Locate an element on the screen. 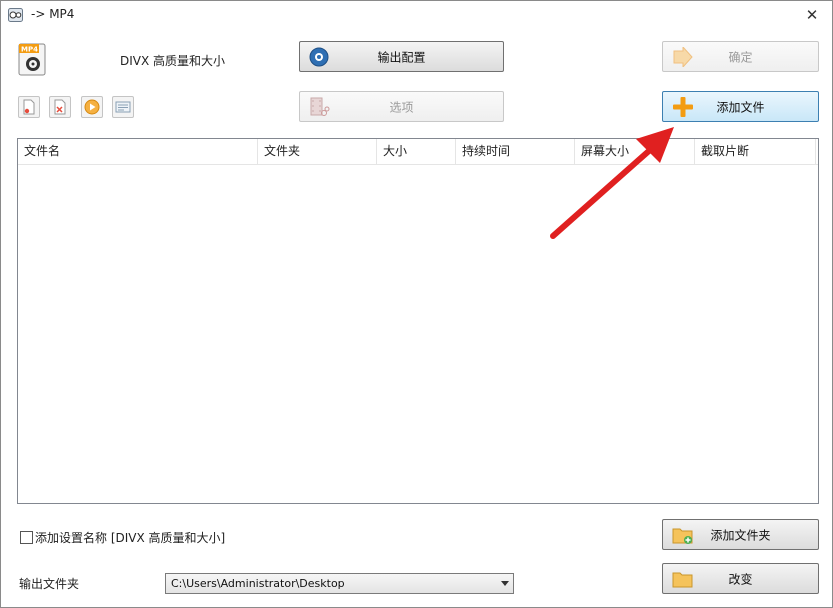 This screenshot has height=608, width=833. delete-file-icon is located at coordinates (60, 107).